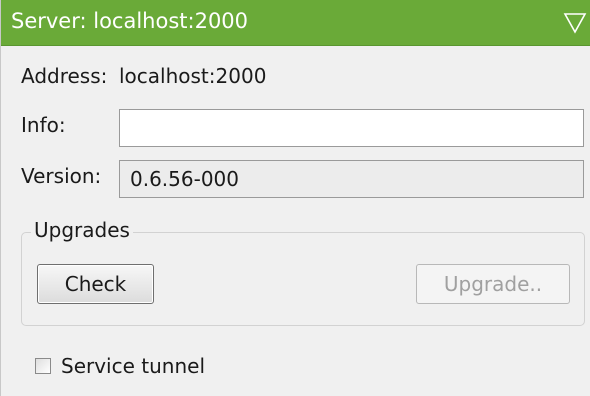 The height and width of the screenshot is (396, 590). Describe the element at coordinates (575, 23) in the screenshot. I see `collapse-triangle-icon` at that location.